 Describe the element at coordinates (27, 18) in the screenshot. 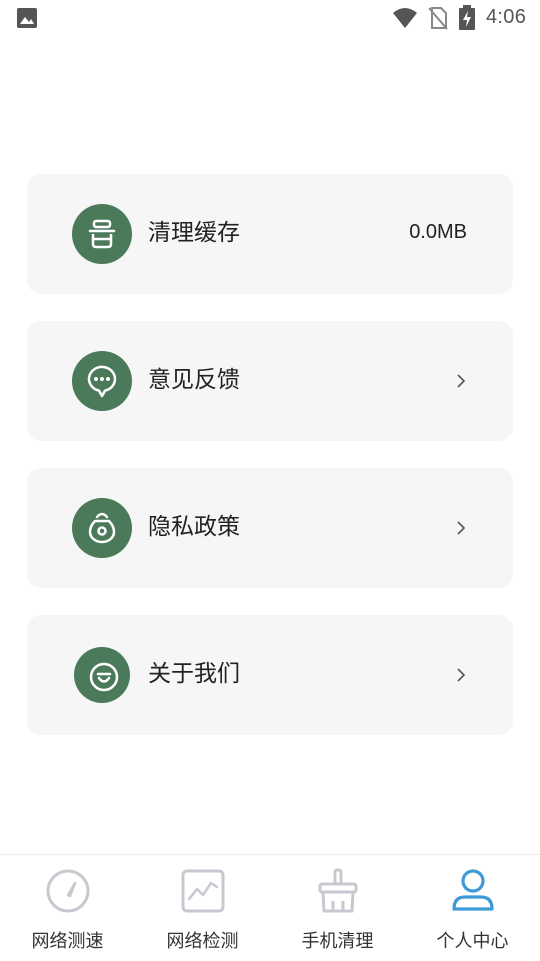

I see `gallery-icon` at that location.